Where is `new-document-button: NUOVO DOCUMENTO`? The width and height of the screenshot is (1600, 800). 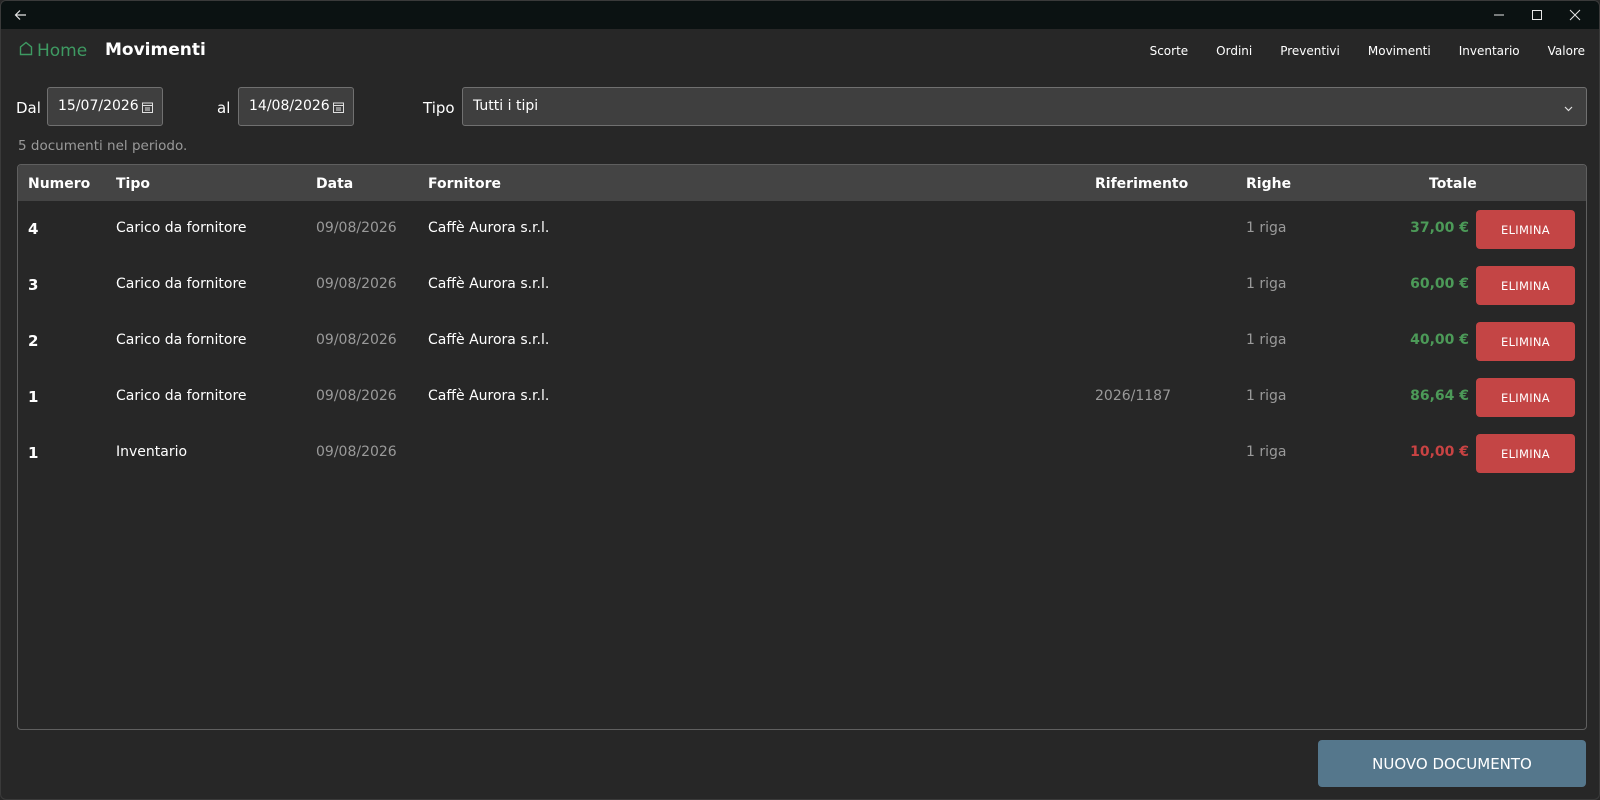
new-document-button: NUOVO DOCUMENTO is located at coordinates (1452, 763).